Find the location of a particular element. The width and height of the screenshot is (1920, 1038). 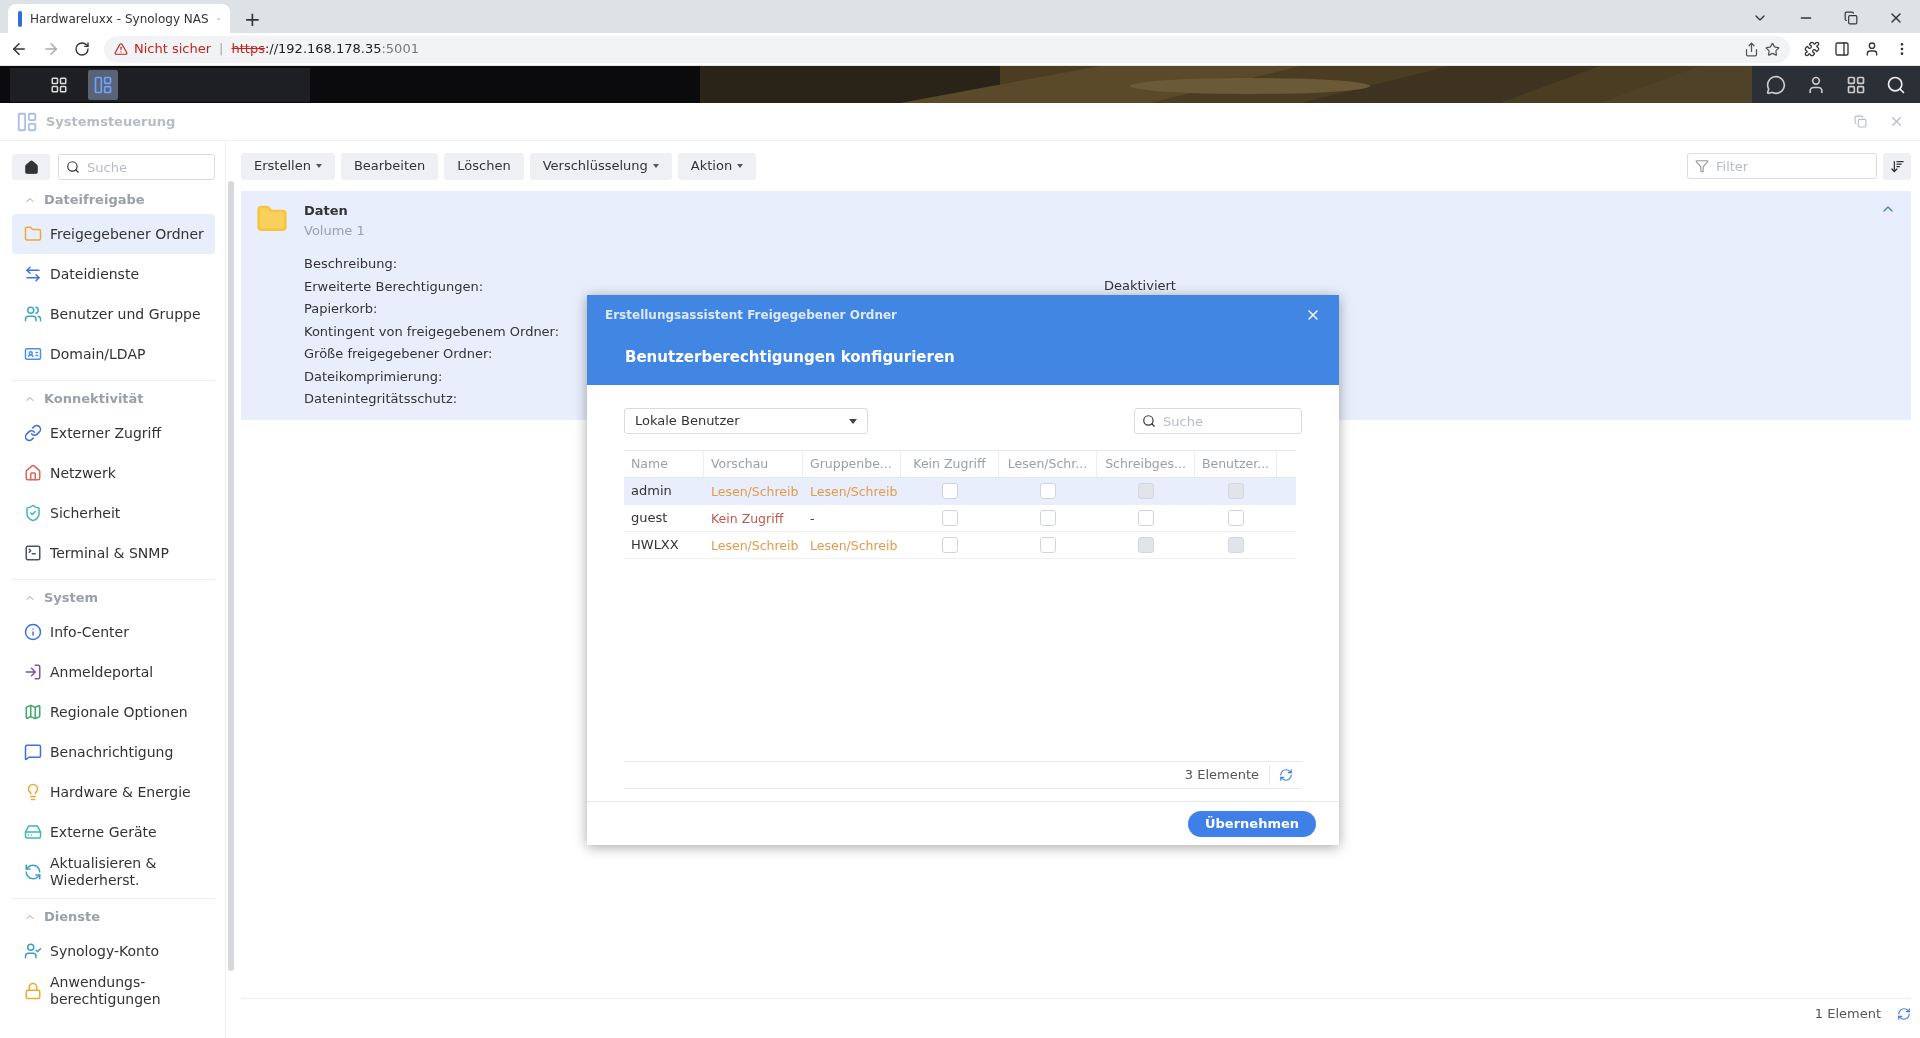

tab-title: Hardwareluxx - Synology NAS is located at coordinates (119, 19).